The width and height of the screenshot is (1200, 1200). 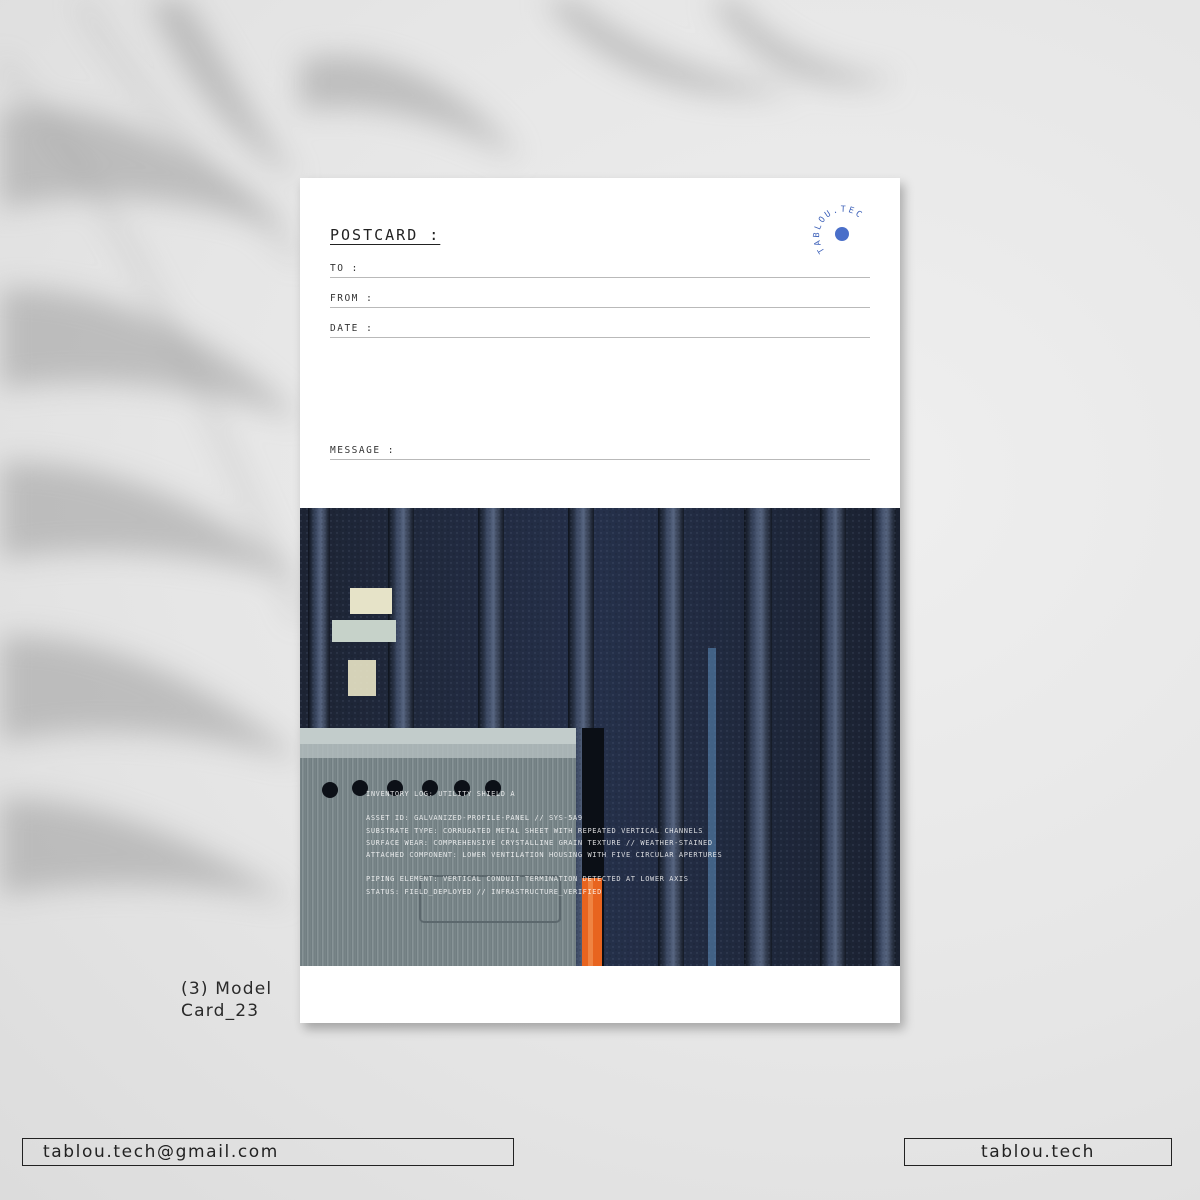 I want to click on date-label: DATE :, so click(x=352, y=328).